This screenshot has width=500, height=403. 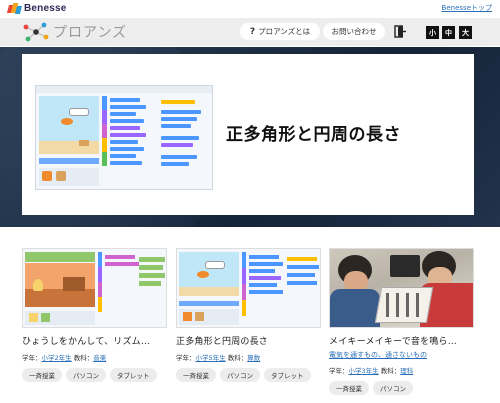 I want to click on nav-about-label: プロアンズとは, so click(x=284, y=31).